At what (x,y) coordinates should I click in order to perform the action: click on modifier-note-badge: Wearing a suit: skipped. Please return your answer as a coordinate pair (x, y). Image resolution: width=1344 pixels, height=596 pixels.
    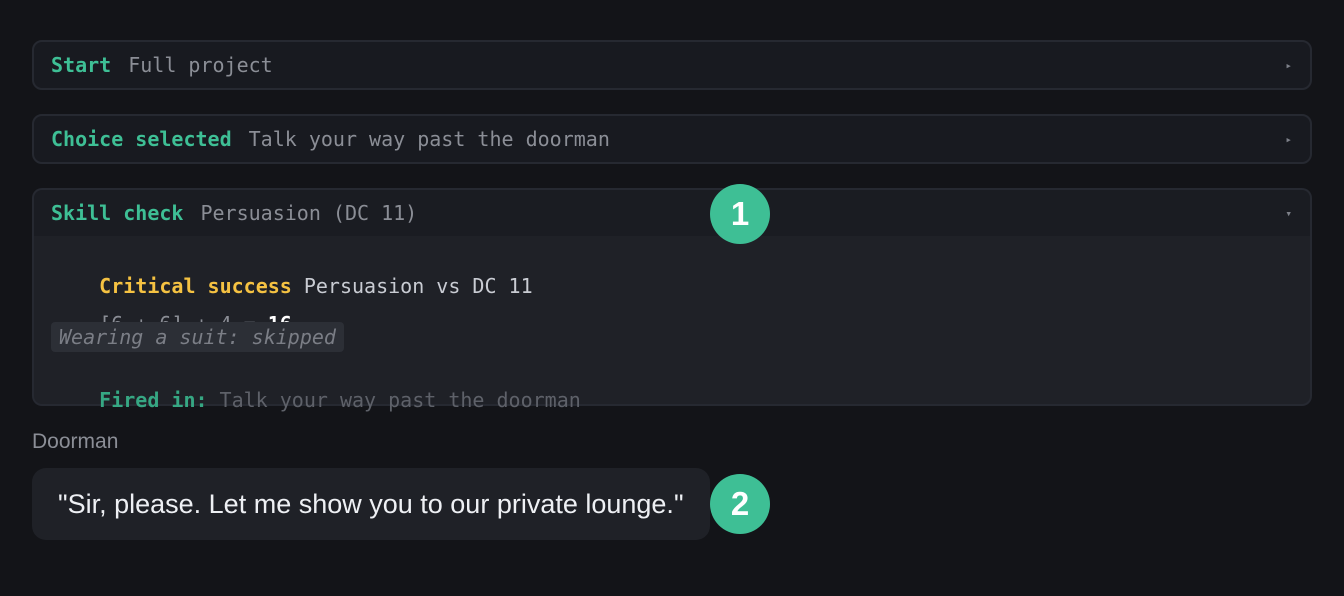
    Looking at the image, I should click on (197, 337).